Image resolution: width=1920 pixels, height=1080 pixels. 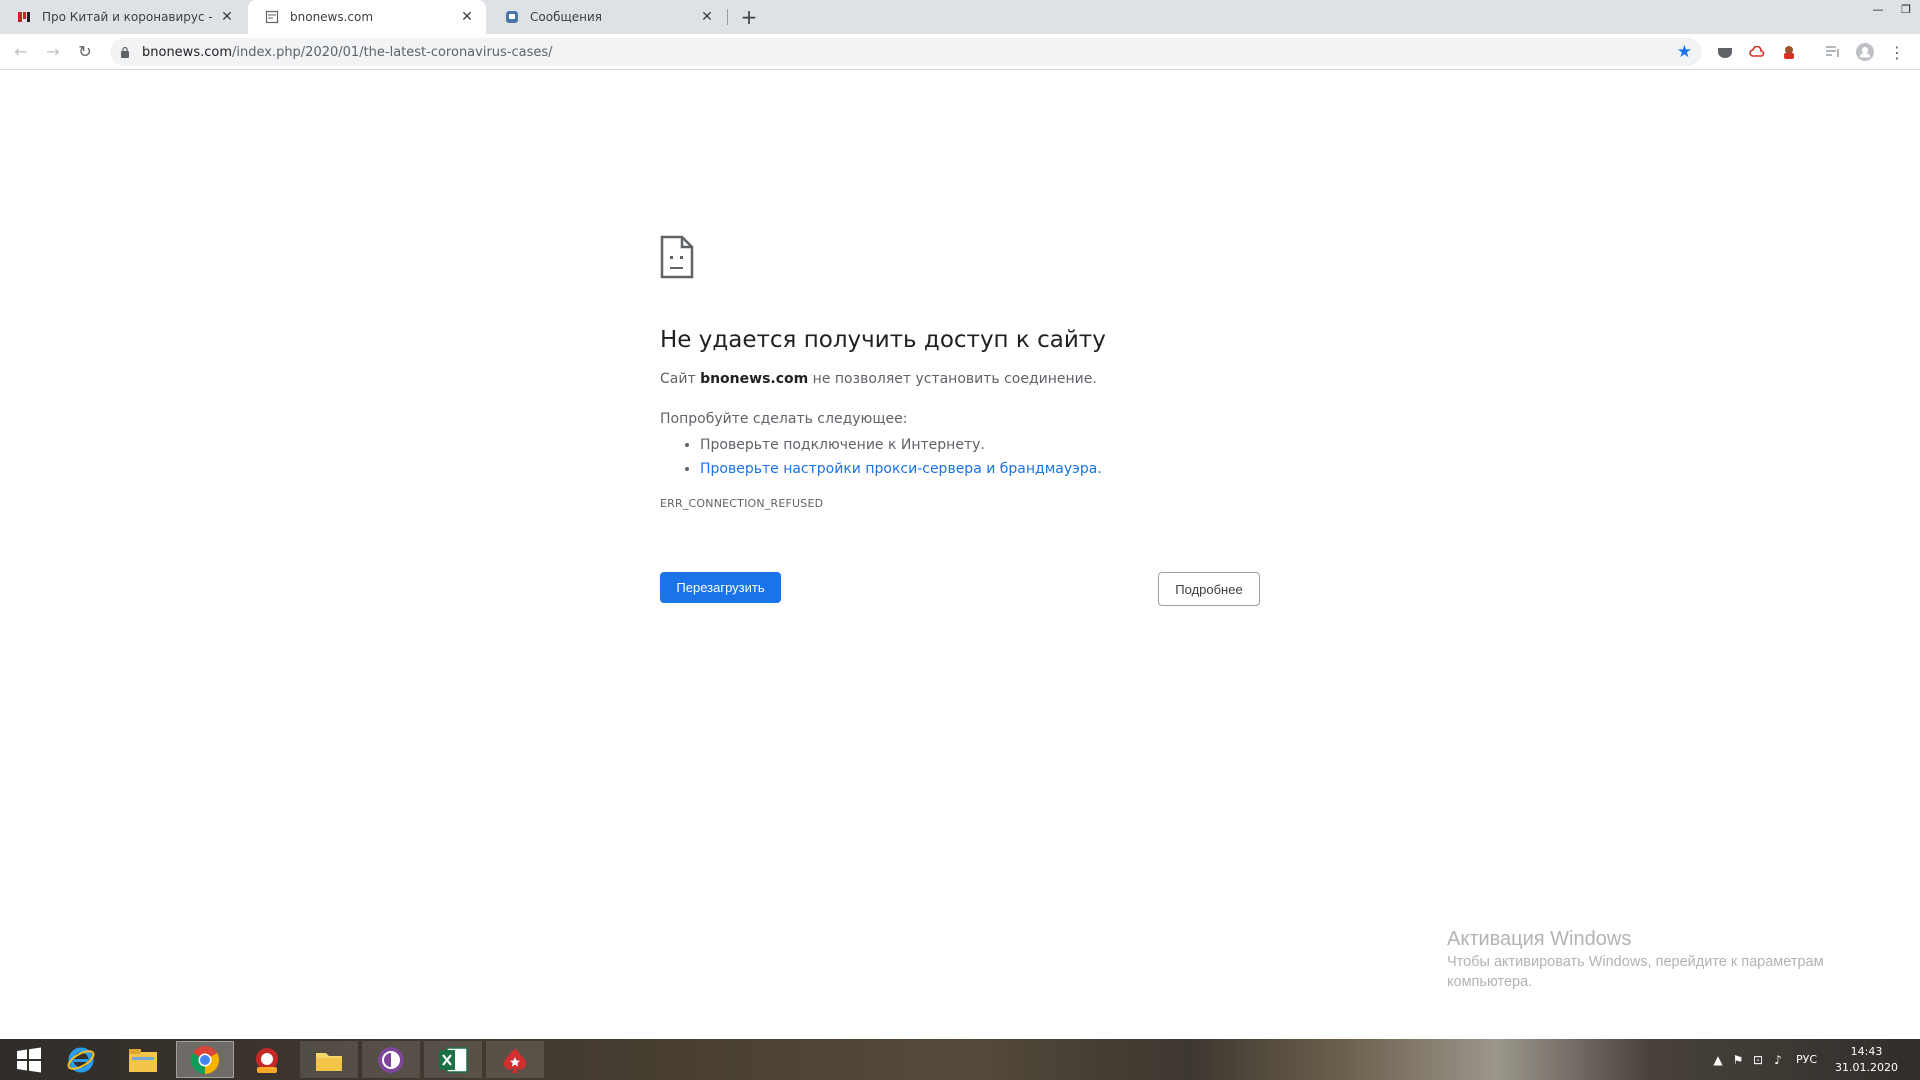 I want to click on tor-browser-app, so click(x=391, y=1059).